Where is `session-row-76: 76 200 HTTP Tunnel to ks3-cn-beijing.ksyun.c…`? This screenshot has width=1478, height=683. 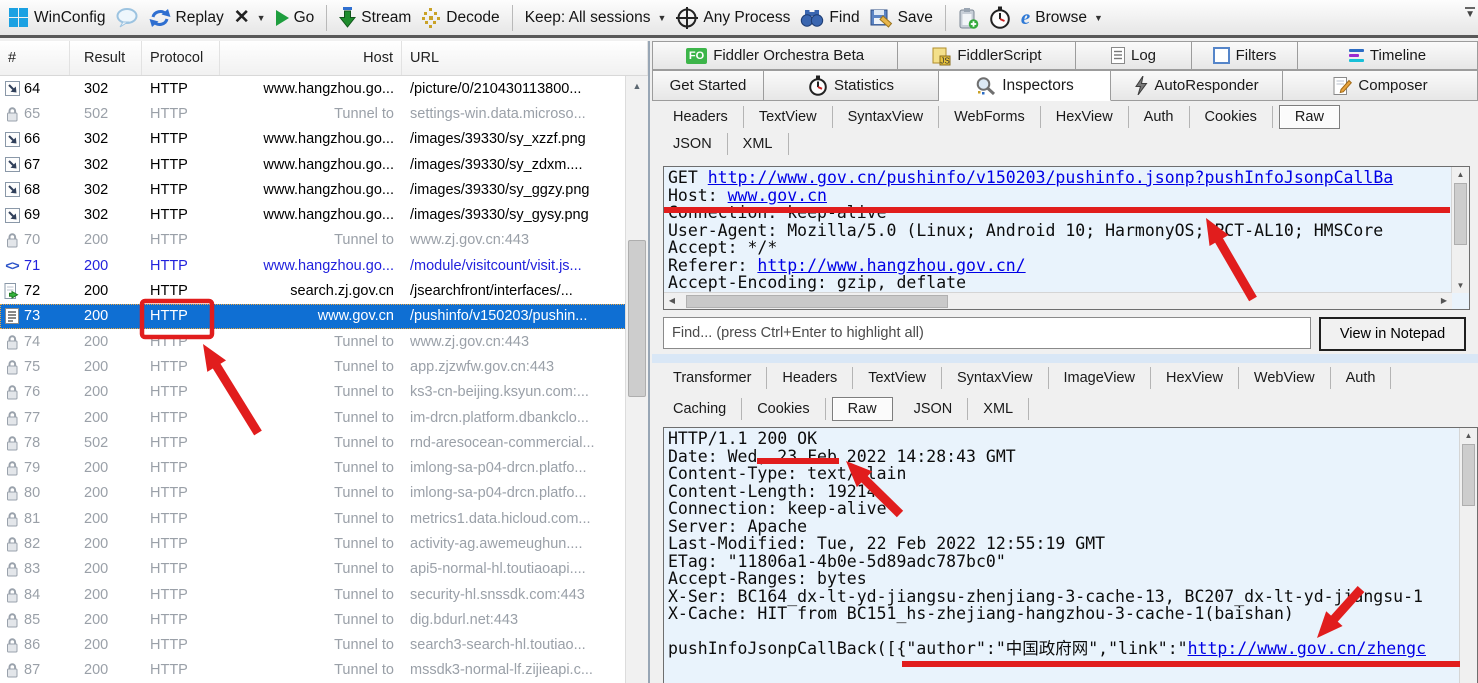
session-row-76: 76 200 HTTP Tunnel to ks3-cn-beijing.ksyun.c… is located at coordinates (313, 392).